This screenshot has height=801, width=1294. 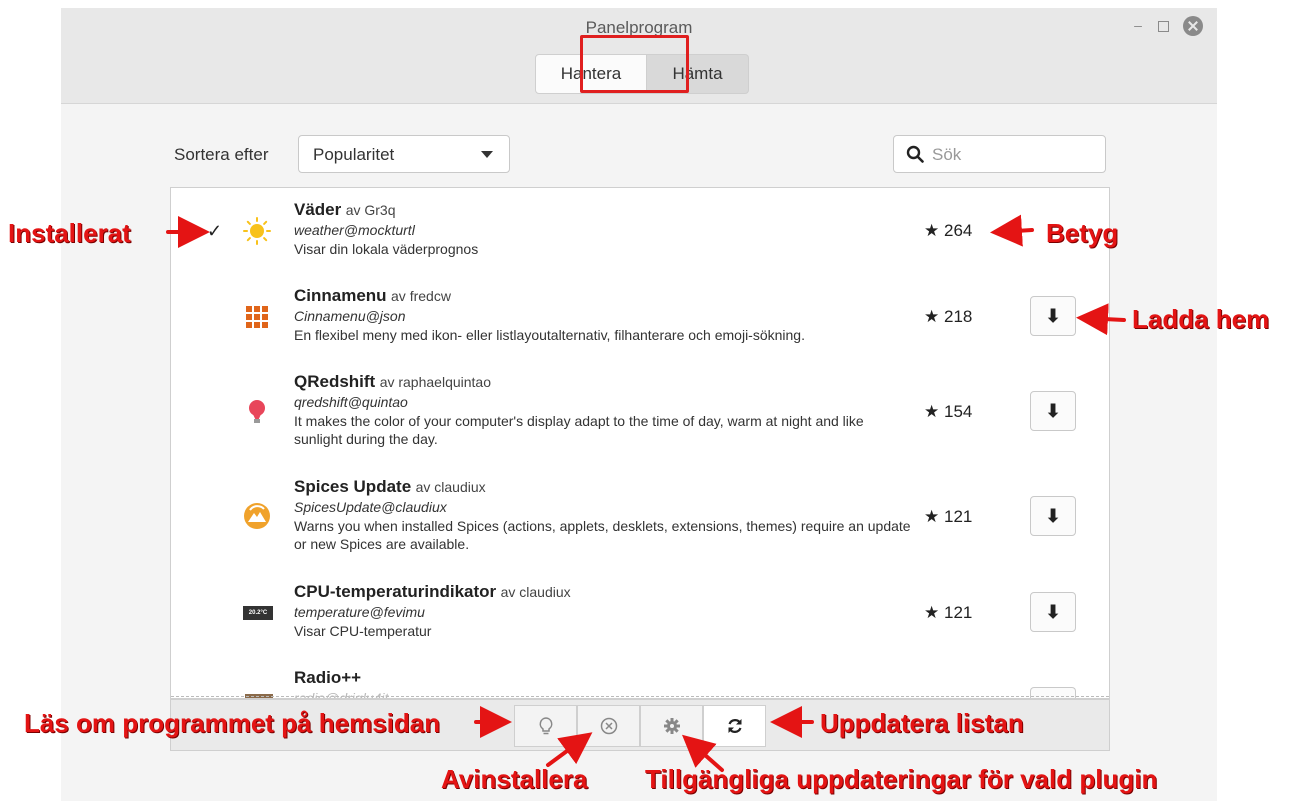 What do you see at coordinates (514, 779) in the screenshot?
I see `annotation-uninstall: Avinstallera` at bounding box center [514, 779].